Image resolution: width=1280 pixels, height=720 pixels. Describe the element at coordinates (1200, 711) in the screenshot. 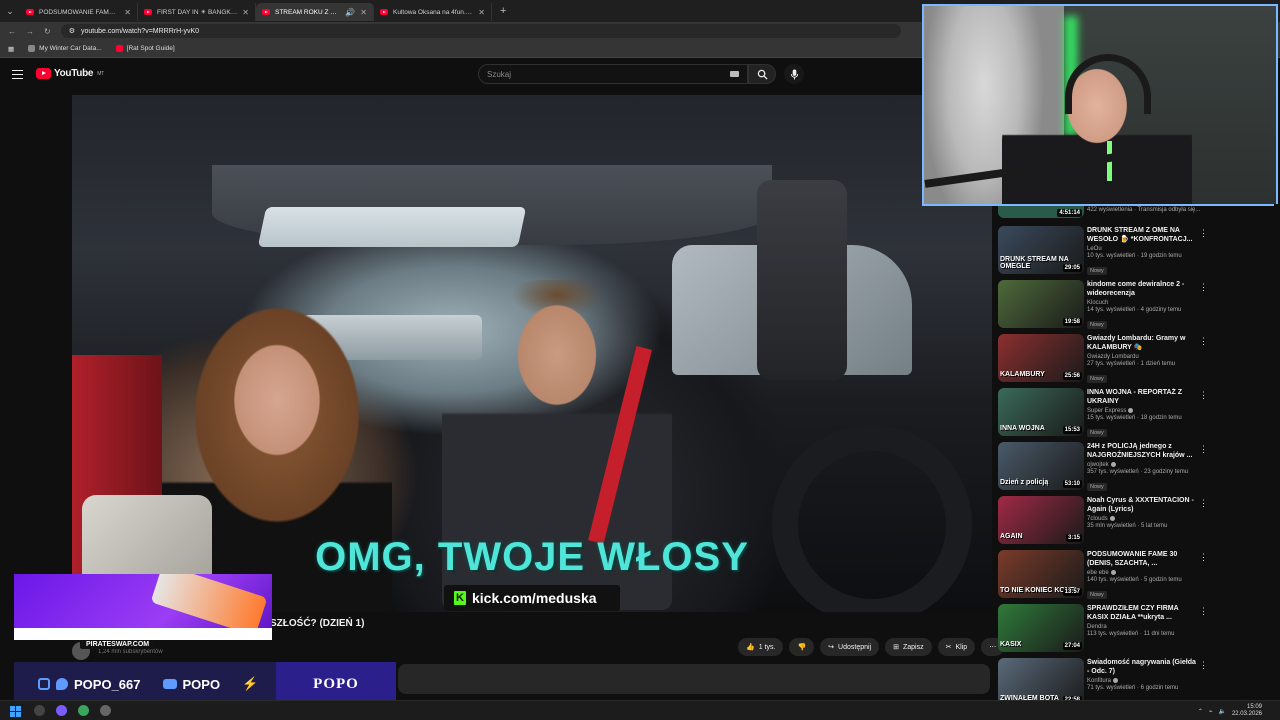

I see `chevron-up-icon: ⌃` at that location.